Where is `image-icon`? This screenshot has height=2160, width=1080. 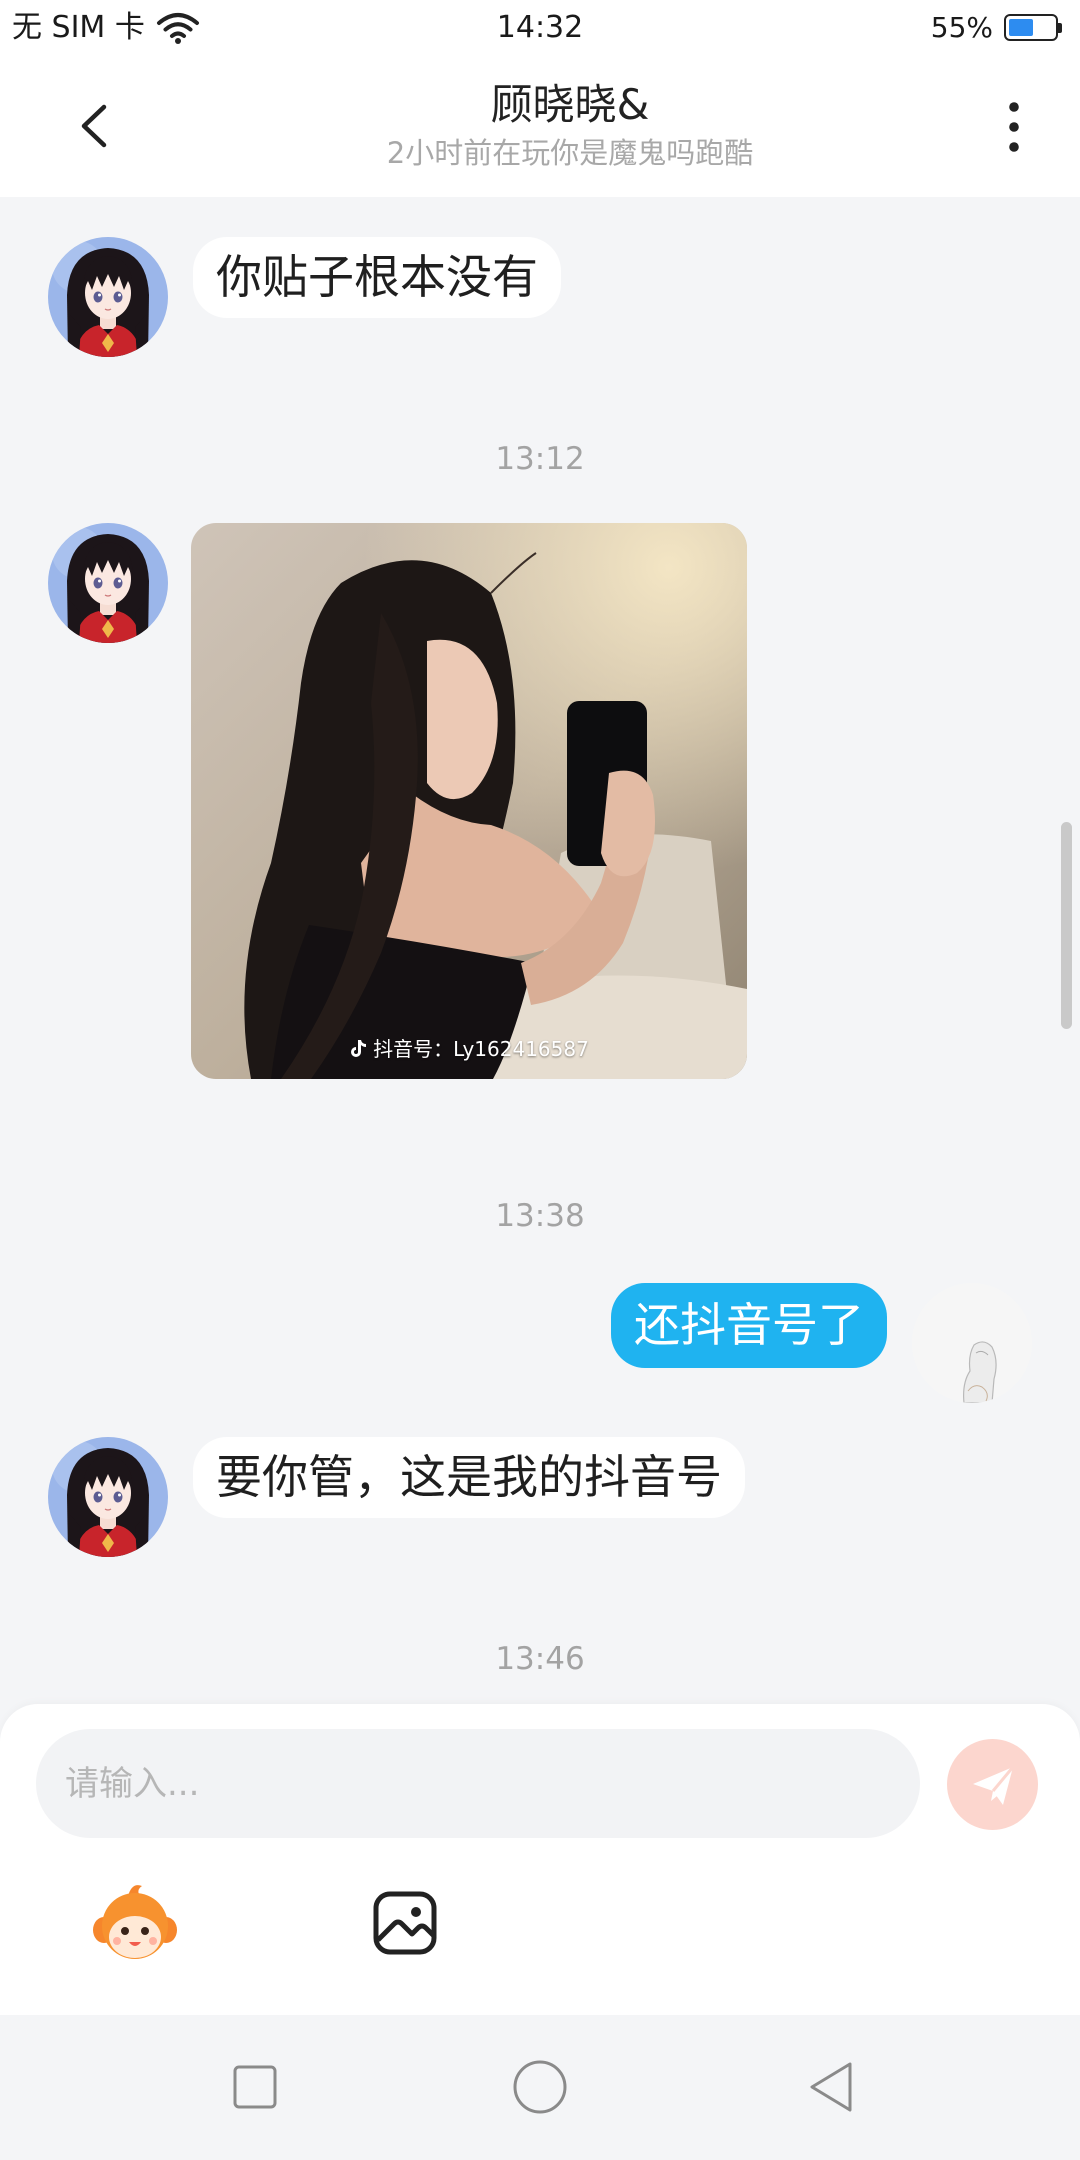 image-icon is located at coordinates (405, 1923).